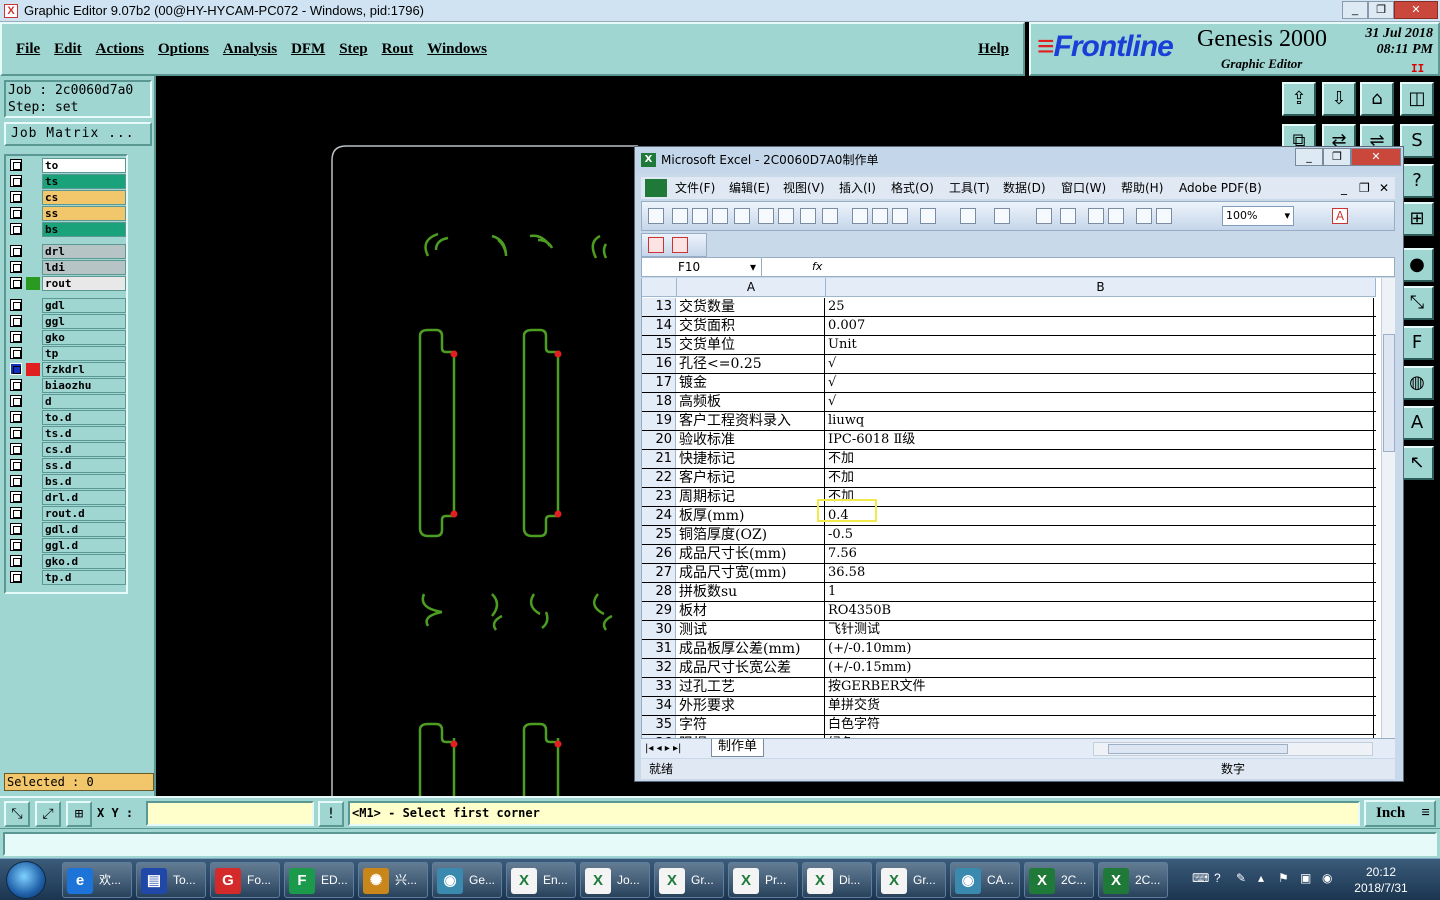 The image size is (1440, 900). I want to click on new-icon, so click(656, 216).